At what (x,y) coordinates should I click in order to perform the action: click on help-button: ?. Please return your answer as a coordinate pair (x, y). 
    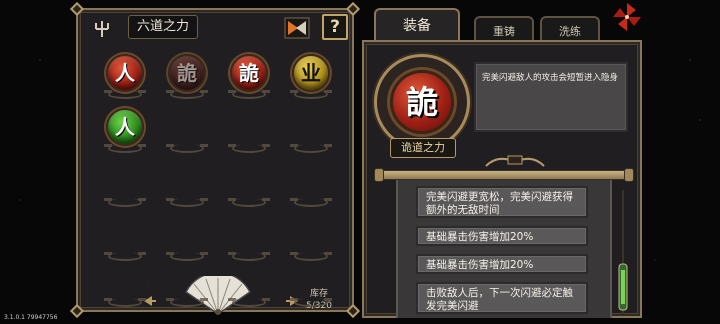
    Looking at the image, I should click on (335, 27).